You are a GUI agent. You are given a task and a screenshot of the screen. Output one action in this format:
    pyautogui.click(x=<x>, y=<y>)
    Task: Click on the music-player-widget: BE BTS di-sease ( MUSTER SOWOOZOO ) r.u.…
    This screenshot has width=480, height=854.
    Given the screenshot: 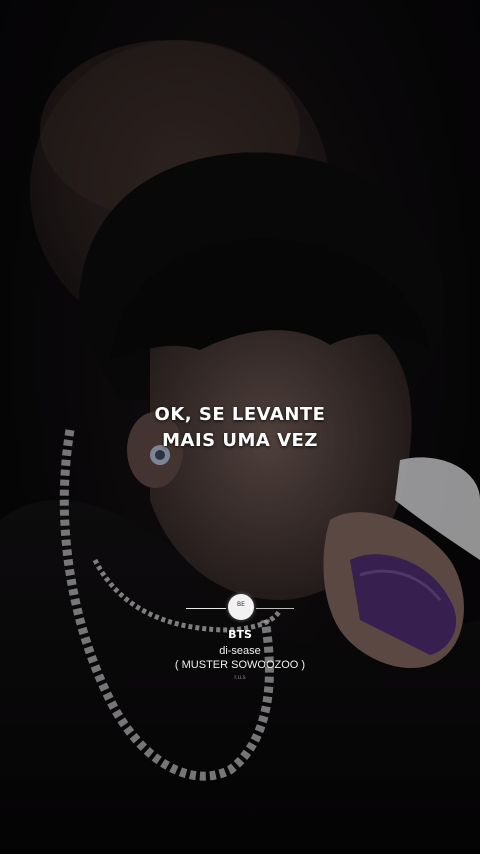 What is the action you would take?
    pyautogui.click(x=240, y=640)
    